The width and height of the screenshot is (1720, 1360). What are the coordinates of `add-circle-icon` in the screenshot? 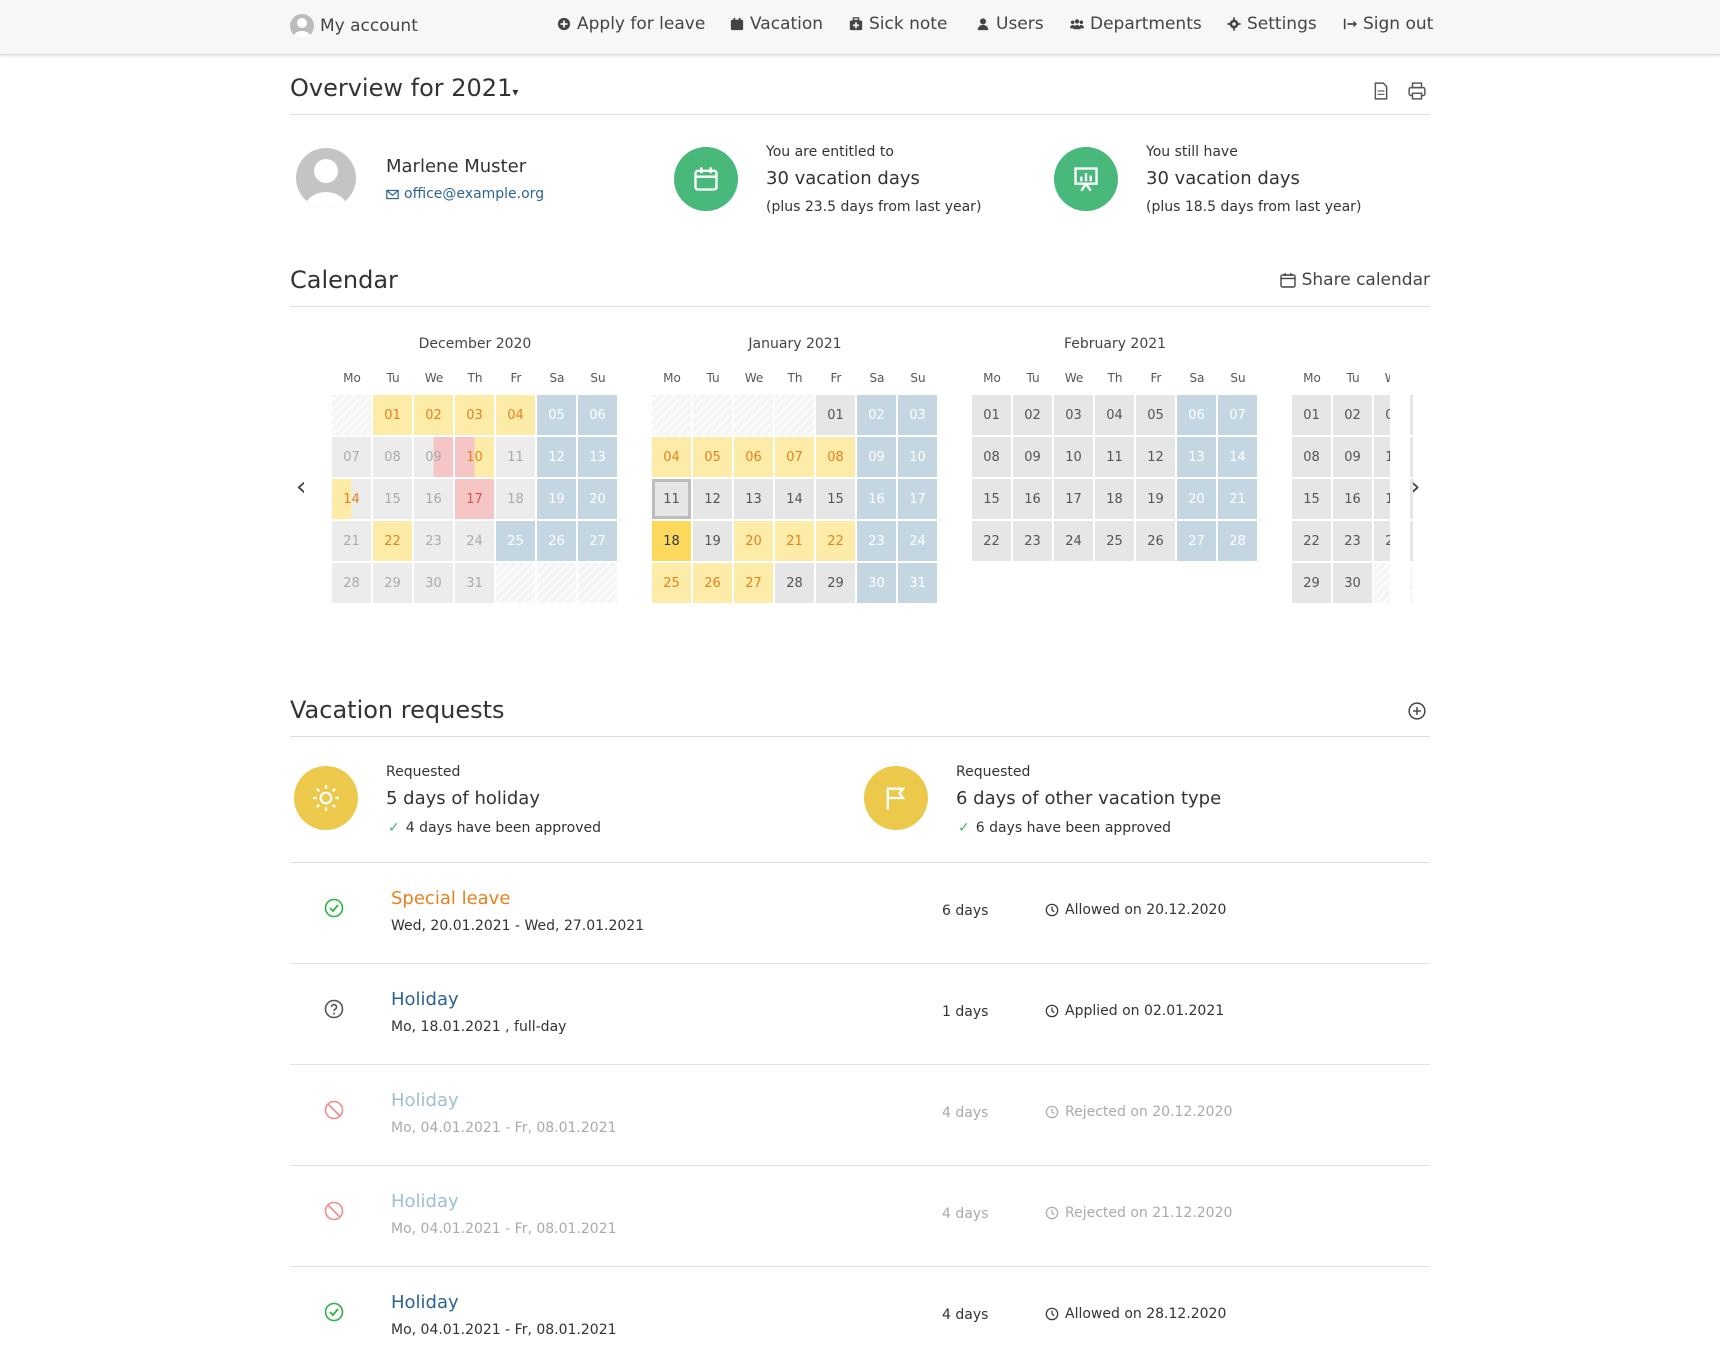 It's located at (1417, 711).